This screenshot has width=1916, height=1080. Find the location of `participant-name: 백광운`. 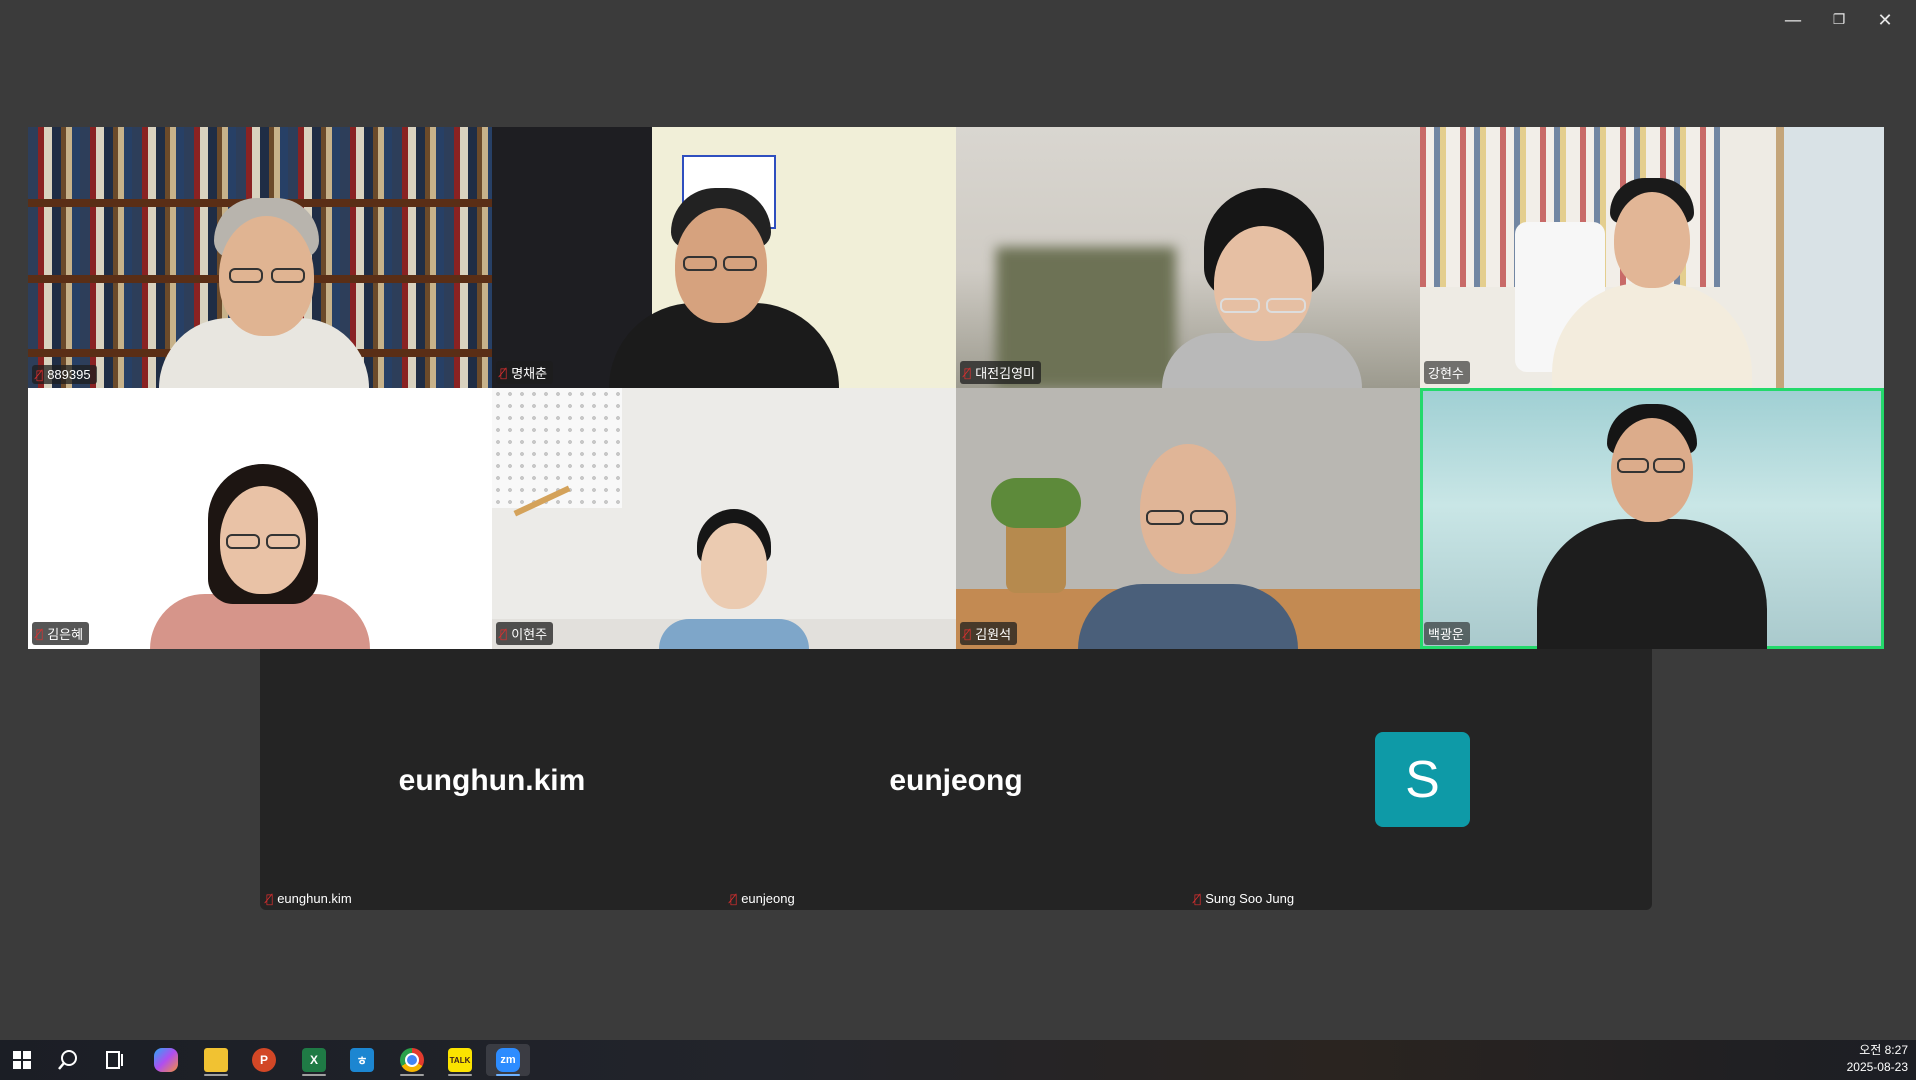

participant-name: 백광운 is located at coordinates (1446, 634).